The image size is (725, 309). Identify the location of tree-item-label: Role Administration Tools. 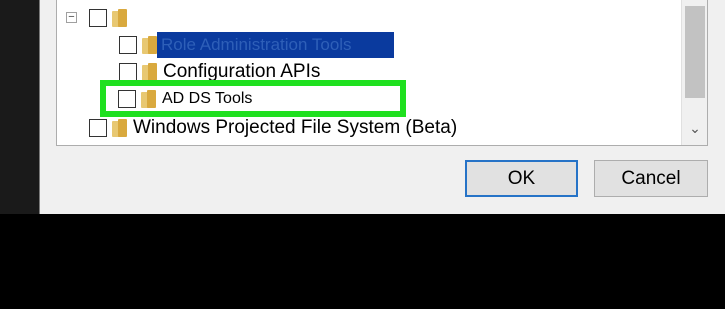
(275, 45).